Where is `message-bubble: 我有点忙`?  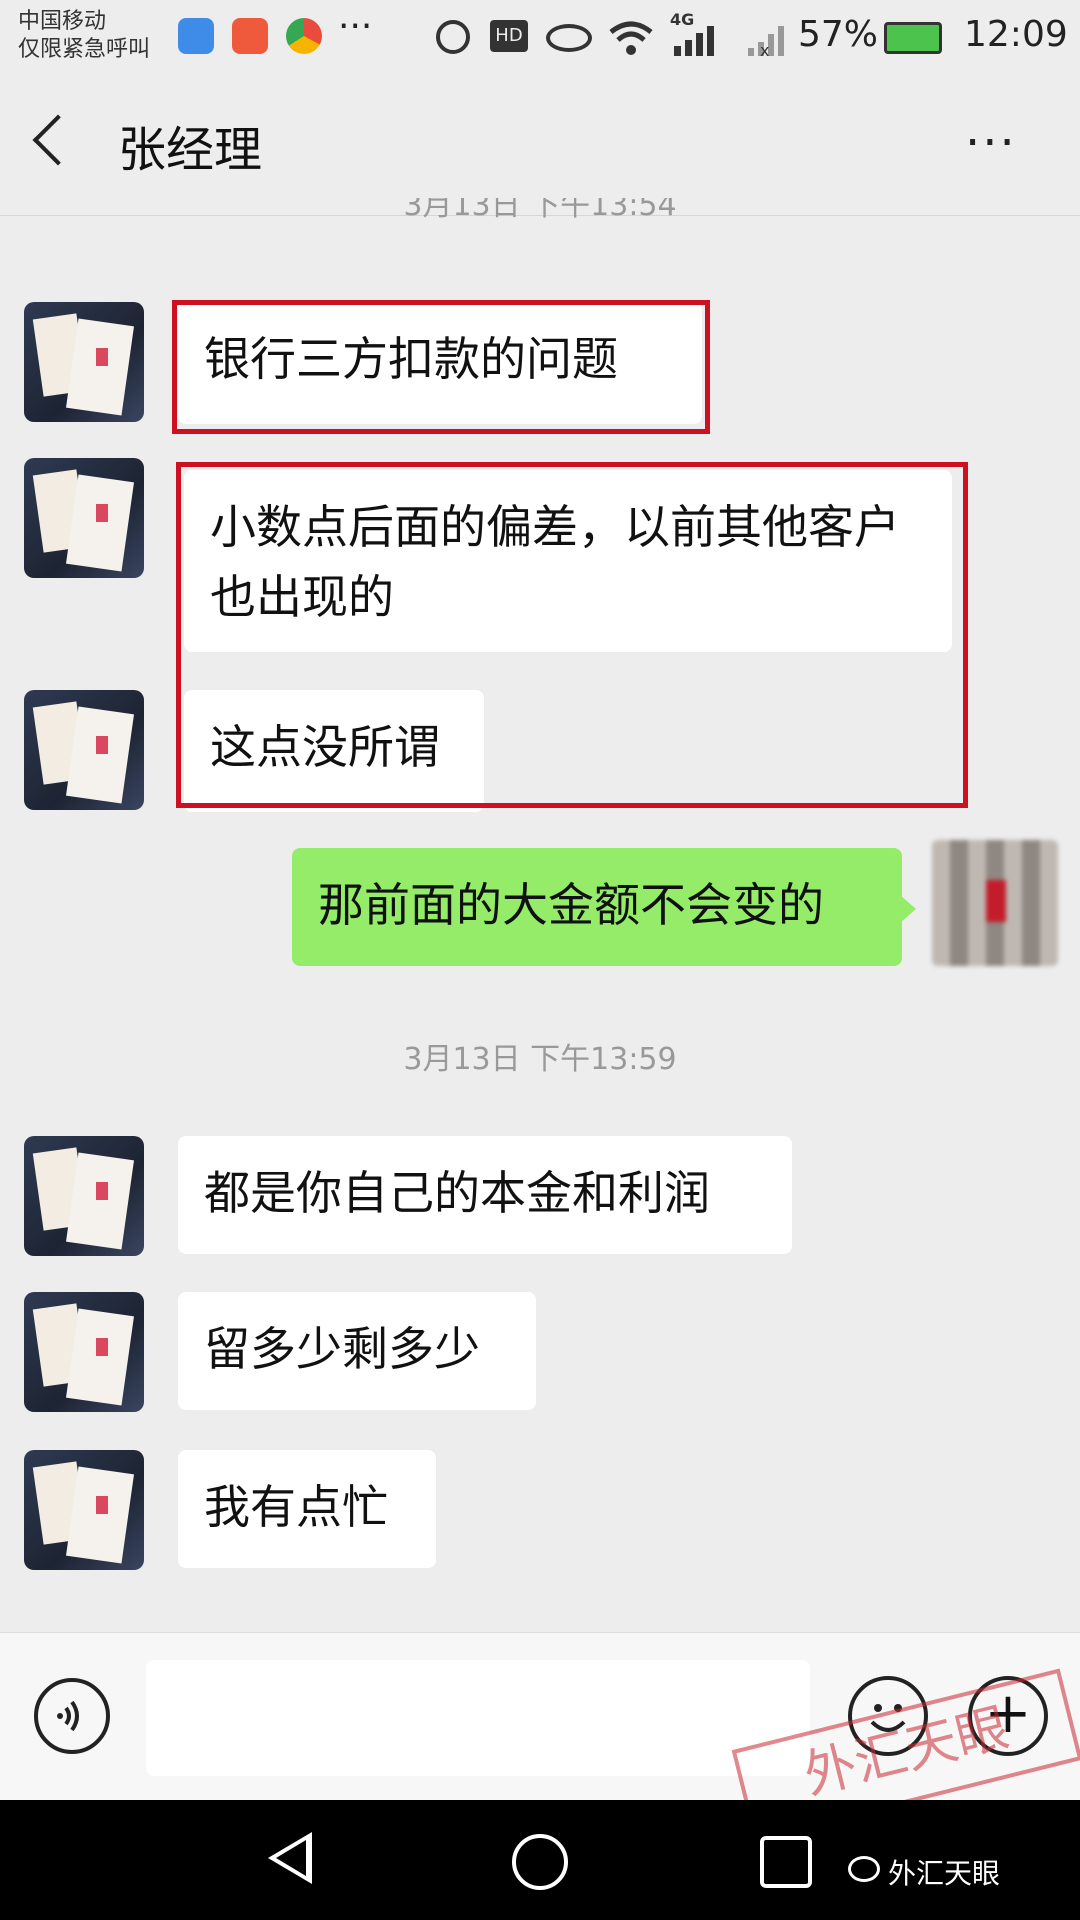 message-bubble: 我有点忙 is located at coordinates (307, 1509).